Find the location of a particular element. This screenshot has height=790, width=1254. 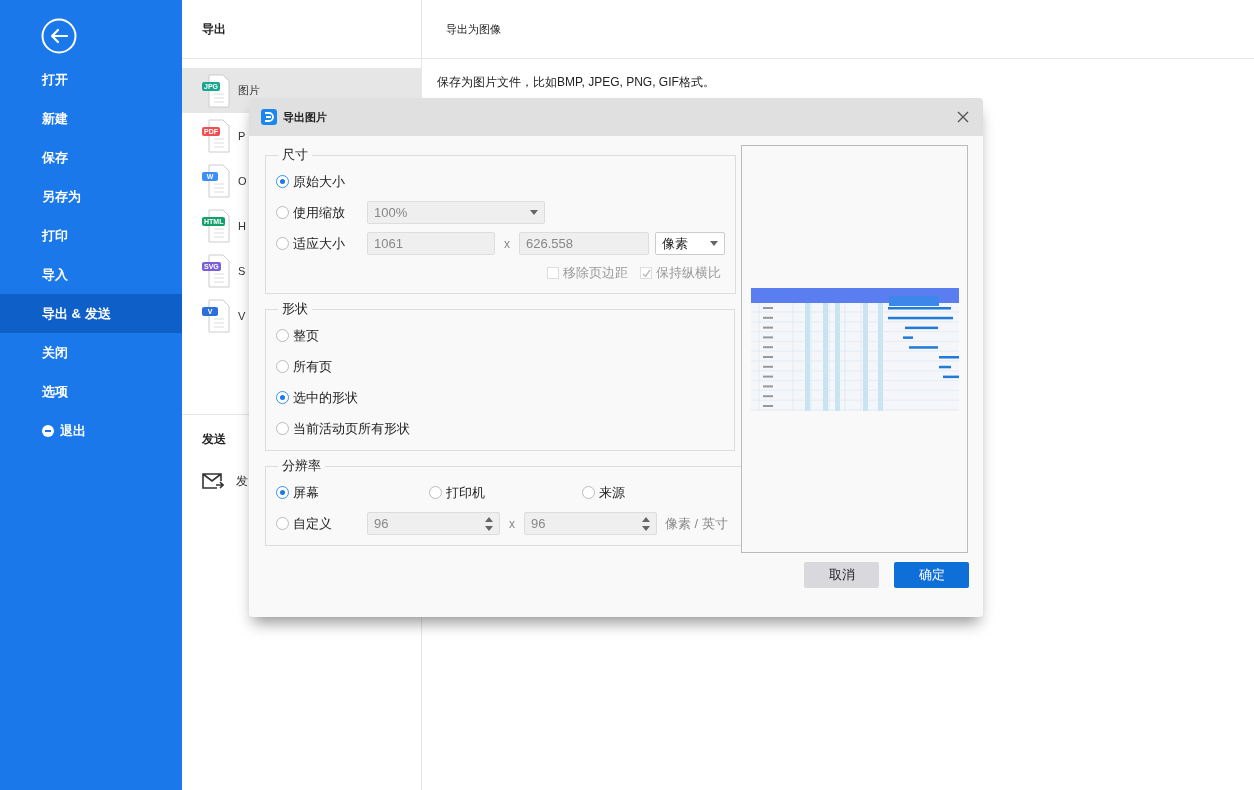

group-title: 形状 is located at coordinates (295, 309).